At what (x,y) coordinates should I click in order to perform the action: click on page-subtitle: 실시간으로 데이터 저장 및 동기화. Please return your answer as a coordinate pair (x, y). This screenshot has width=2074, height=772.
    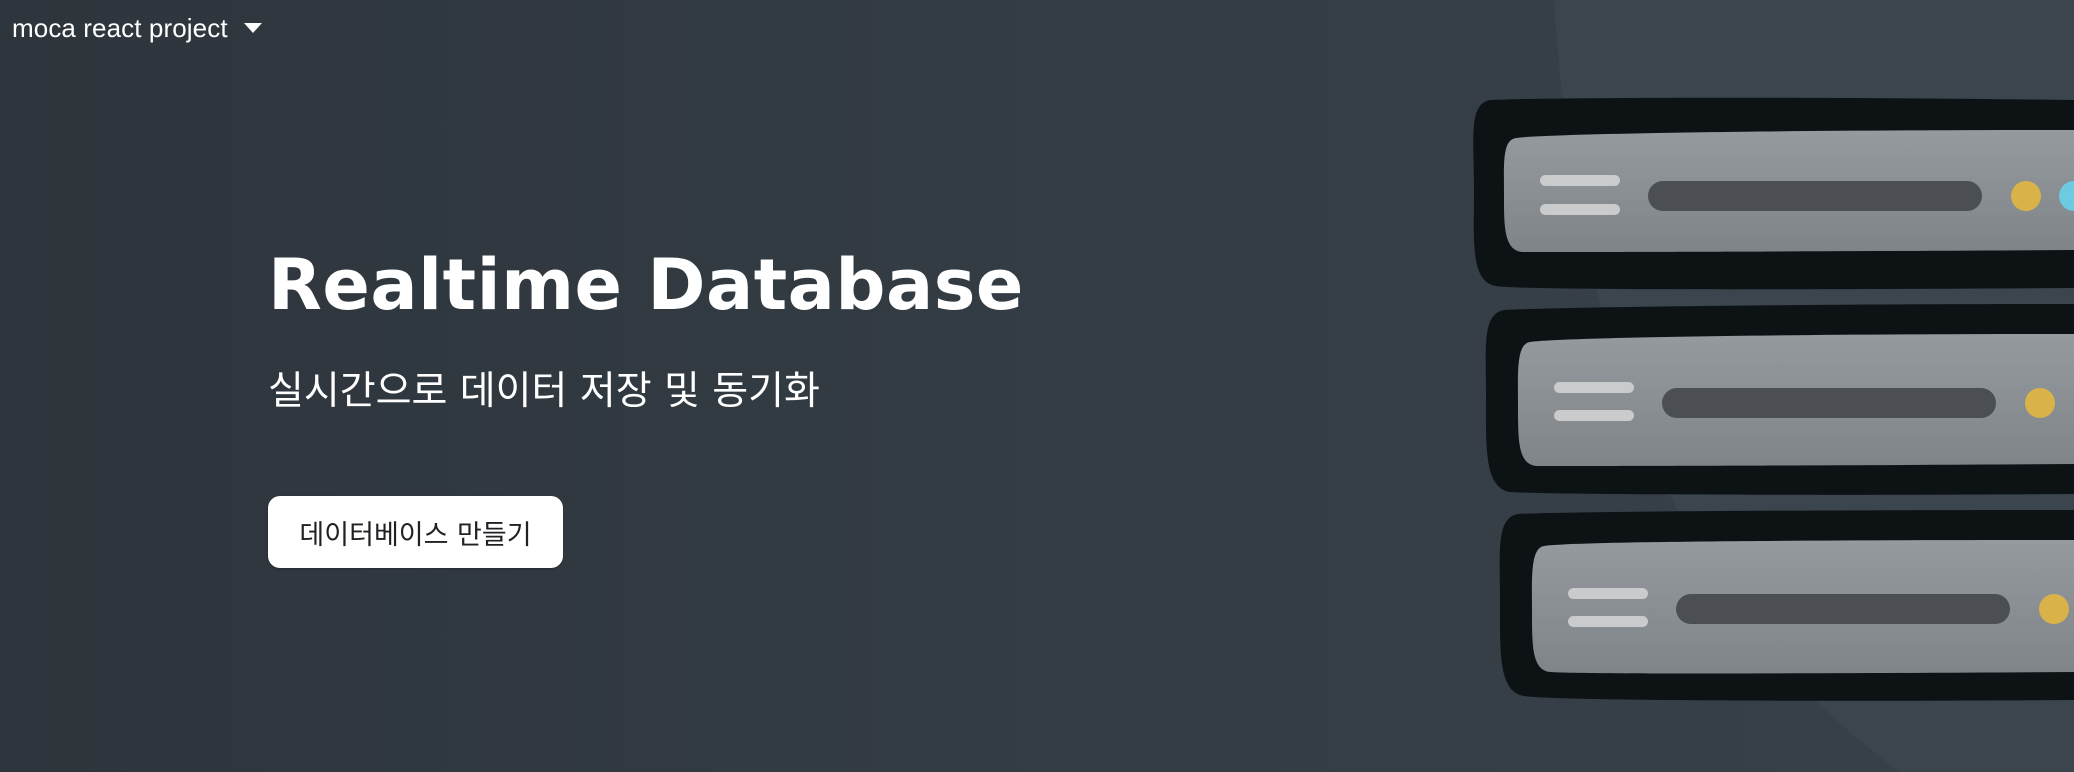
    Looking at the image, I should click on (544, 391).